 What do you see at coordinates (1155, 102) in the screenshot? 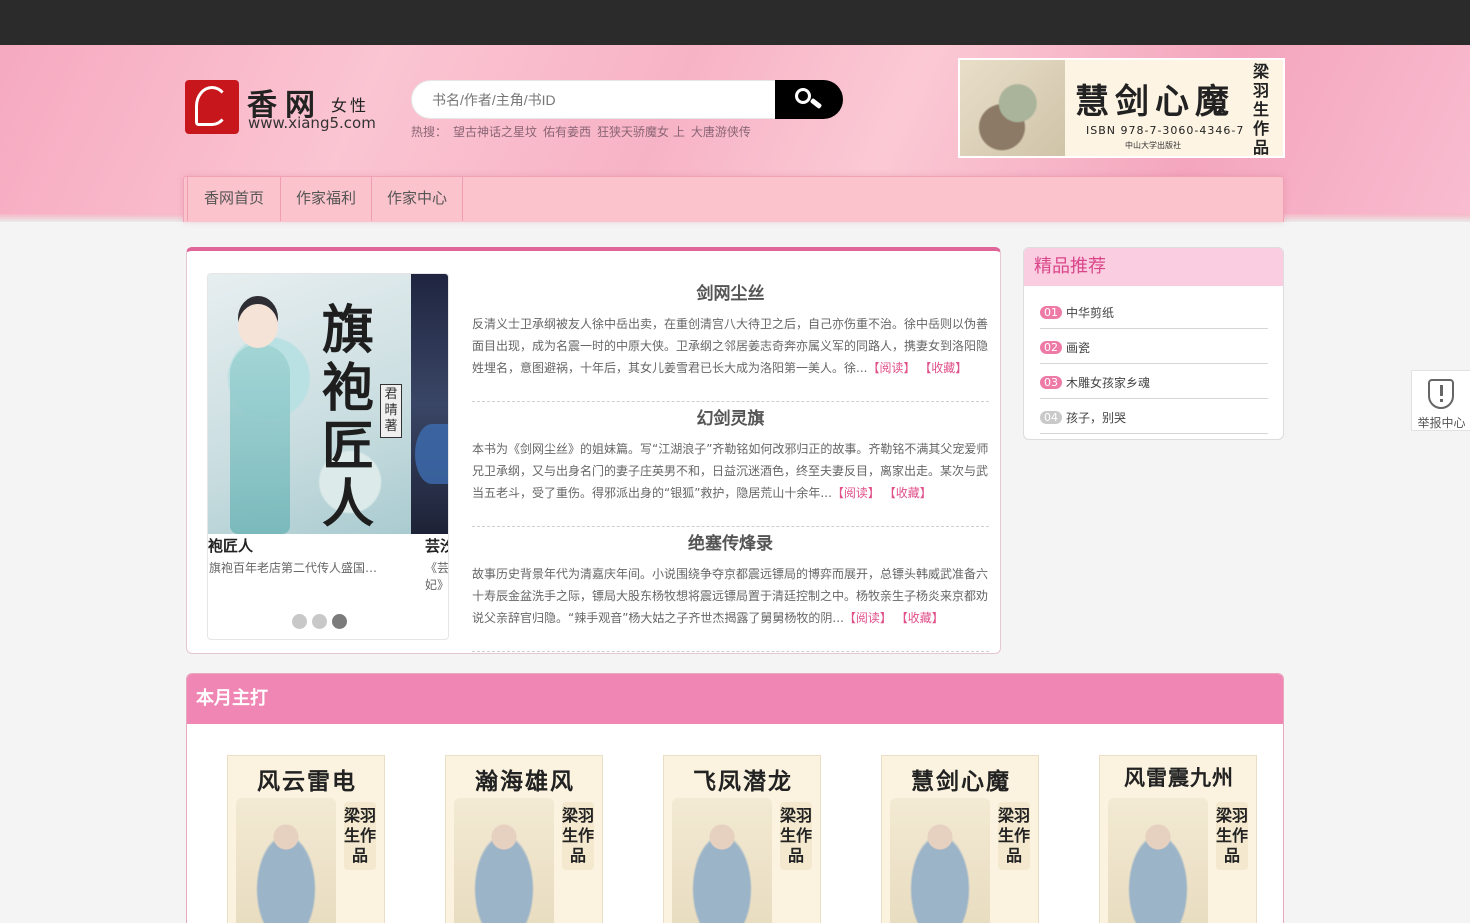
I see `banner-title: 慧剑心魔` at bounding box center [1155, 102].